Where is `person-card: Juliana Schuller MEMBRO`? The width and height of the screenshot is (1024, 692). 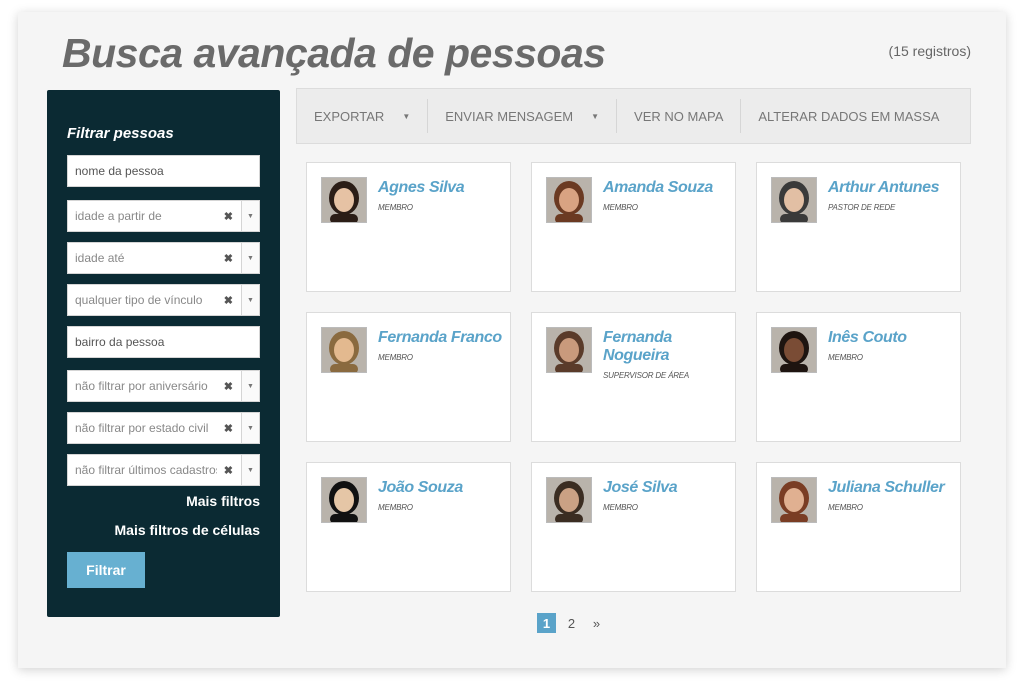 person-card: Juliana Schuller MEMBRO is located at coordinates (858, 527).